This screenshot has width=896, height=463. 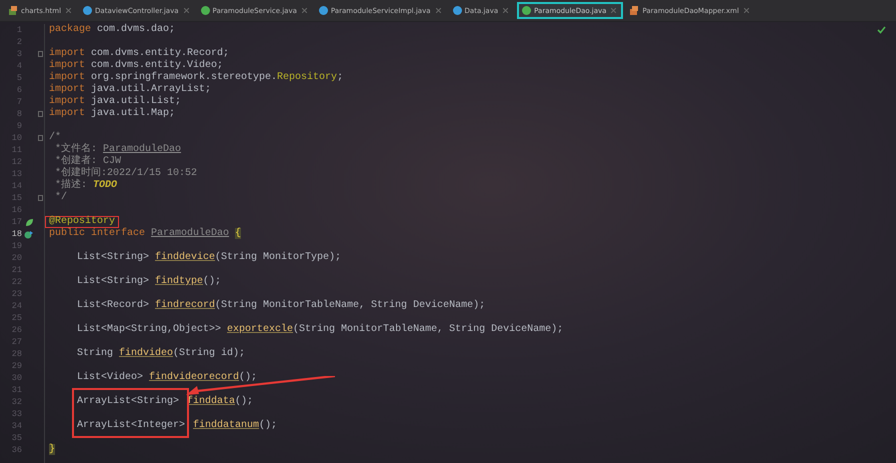 I want to click on line-number: 33, so click(x=16, y=414).